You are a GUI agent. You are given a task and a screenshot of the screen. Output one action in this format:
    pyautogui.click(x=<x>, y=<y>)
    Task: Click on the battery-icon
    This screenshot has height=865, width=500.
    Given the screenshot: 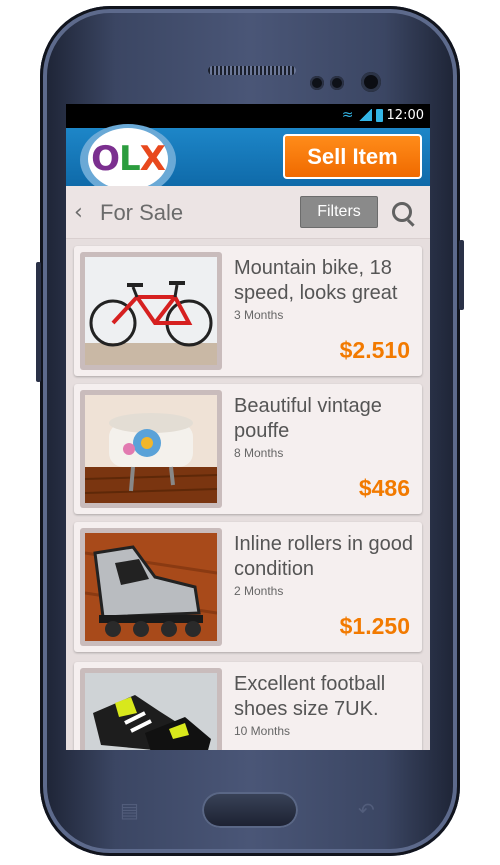 What is the action you would take?
    pyautogui.click(x=379, y=115)
    